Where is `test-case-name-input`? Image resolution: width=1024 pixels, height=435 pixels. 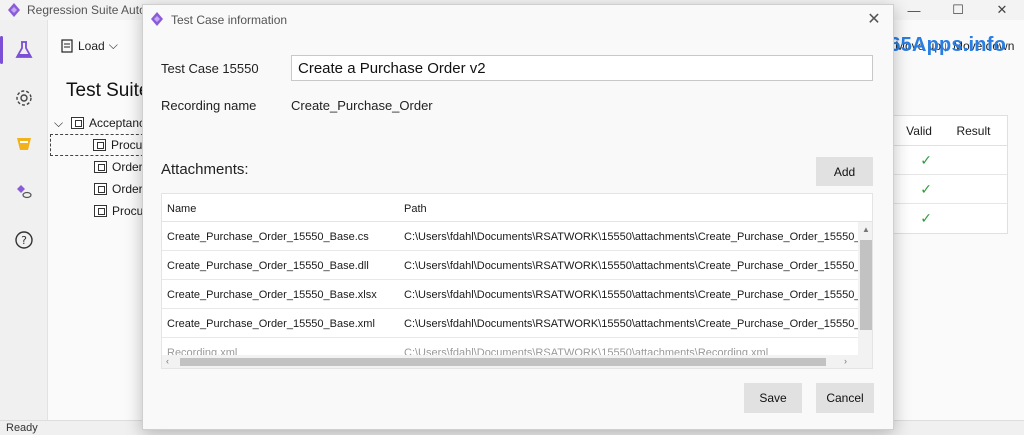 test-case-name-input is located at coordinates (582, 68).